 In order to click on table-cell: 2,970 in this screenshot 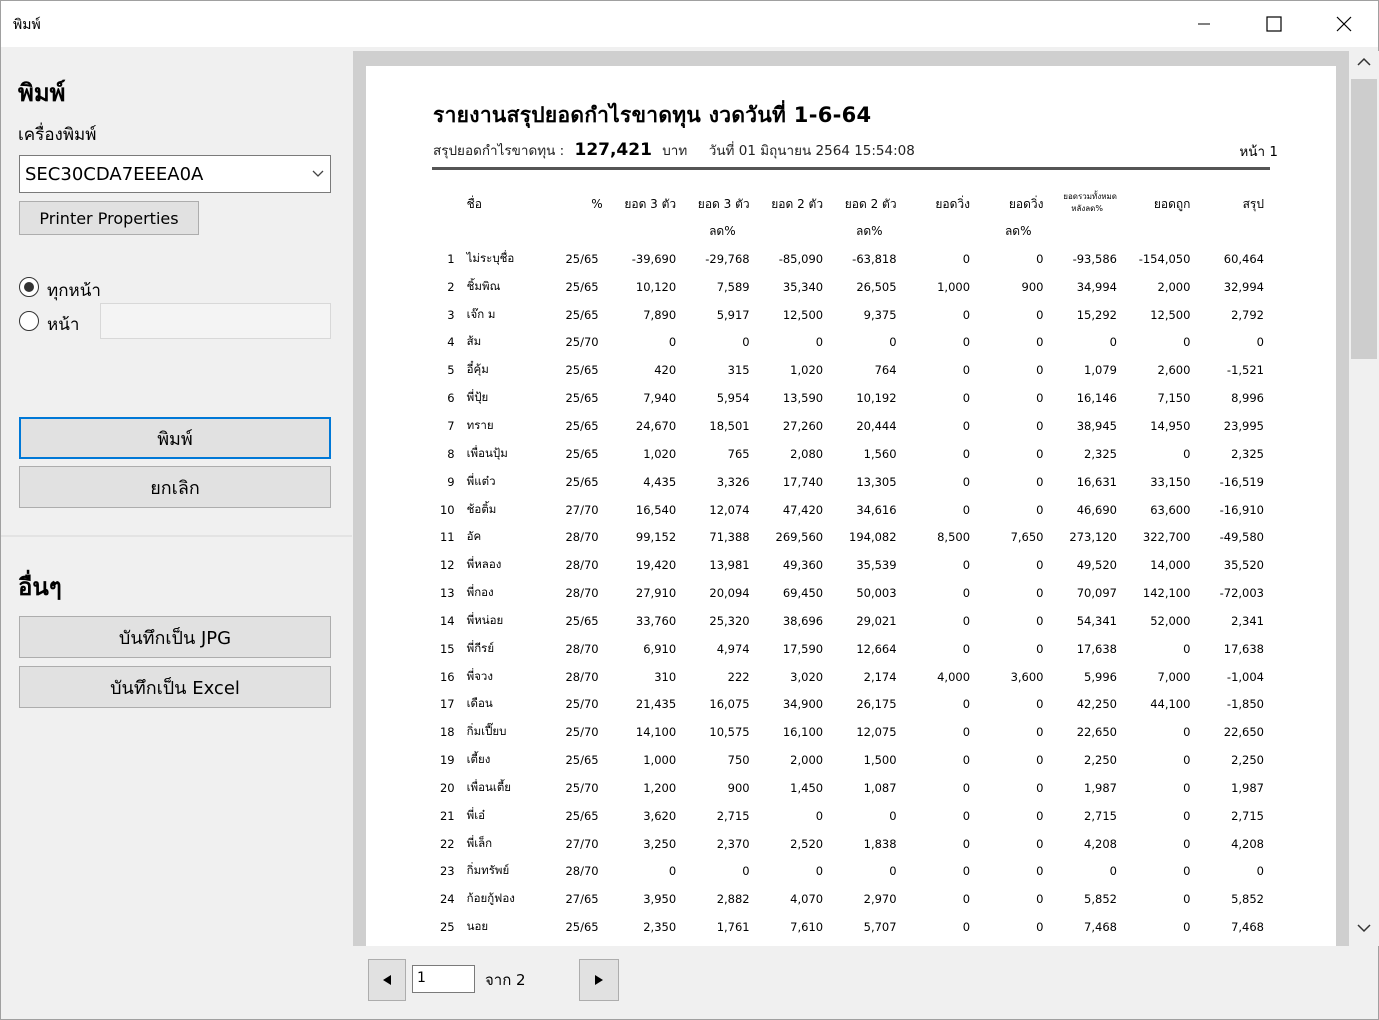, I will do `click(880, 899)`.